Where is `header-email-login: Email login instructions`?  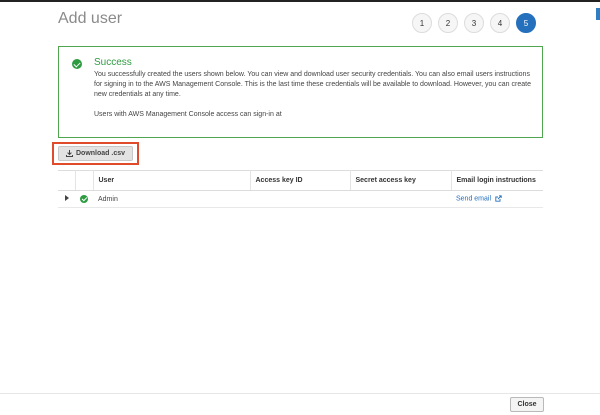
header-email-login: Email login instructions is located at coordinates (497, 180).